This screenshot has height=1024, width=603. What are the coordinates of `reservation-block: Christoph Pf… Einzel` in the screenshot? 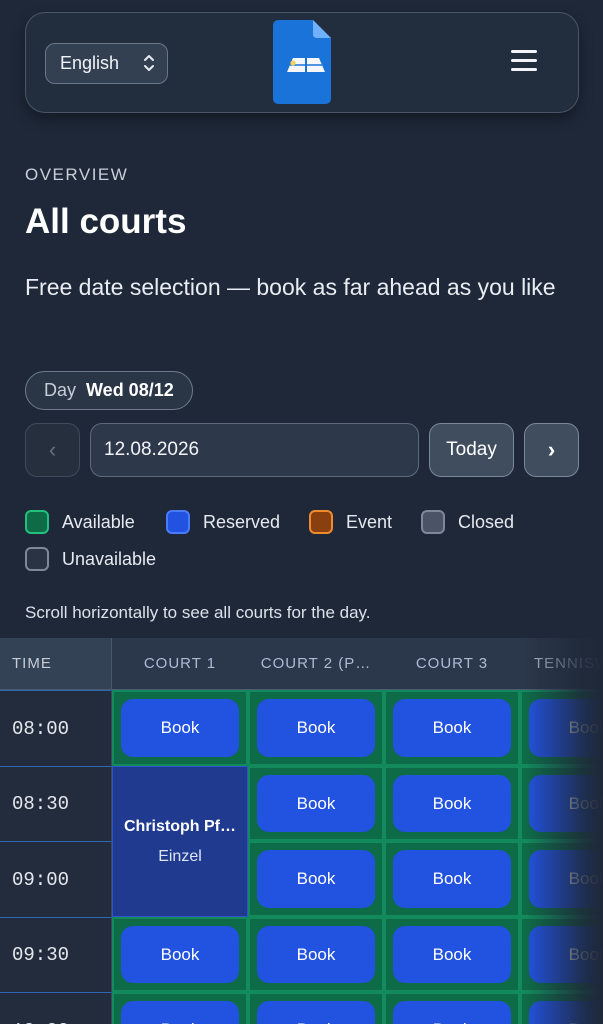 It's located at (180, 841).